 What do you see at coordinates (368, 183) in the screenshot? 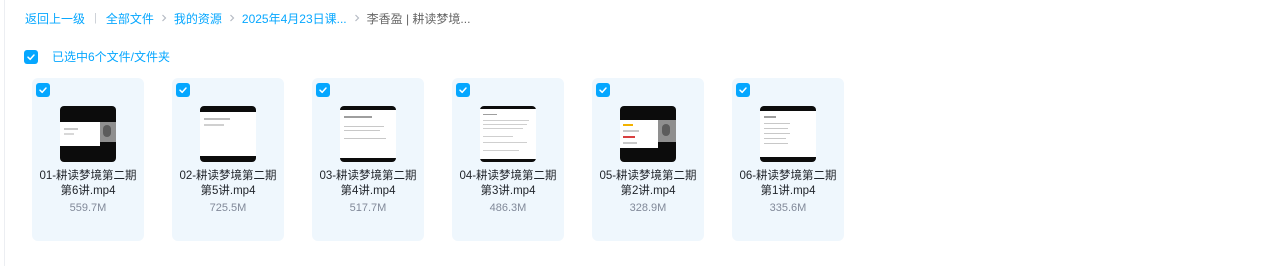
I see `file-name: 03-耕读梦境第二期第4讲.mp4` at bounding box center [368, 183].